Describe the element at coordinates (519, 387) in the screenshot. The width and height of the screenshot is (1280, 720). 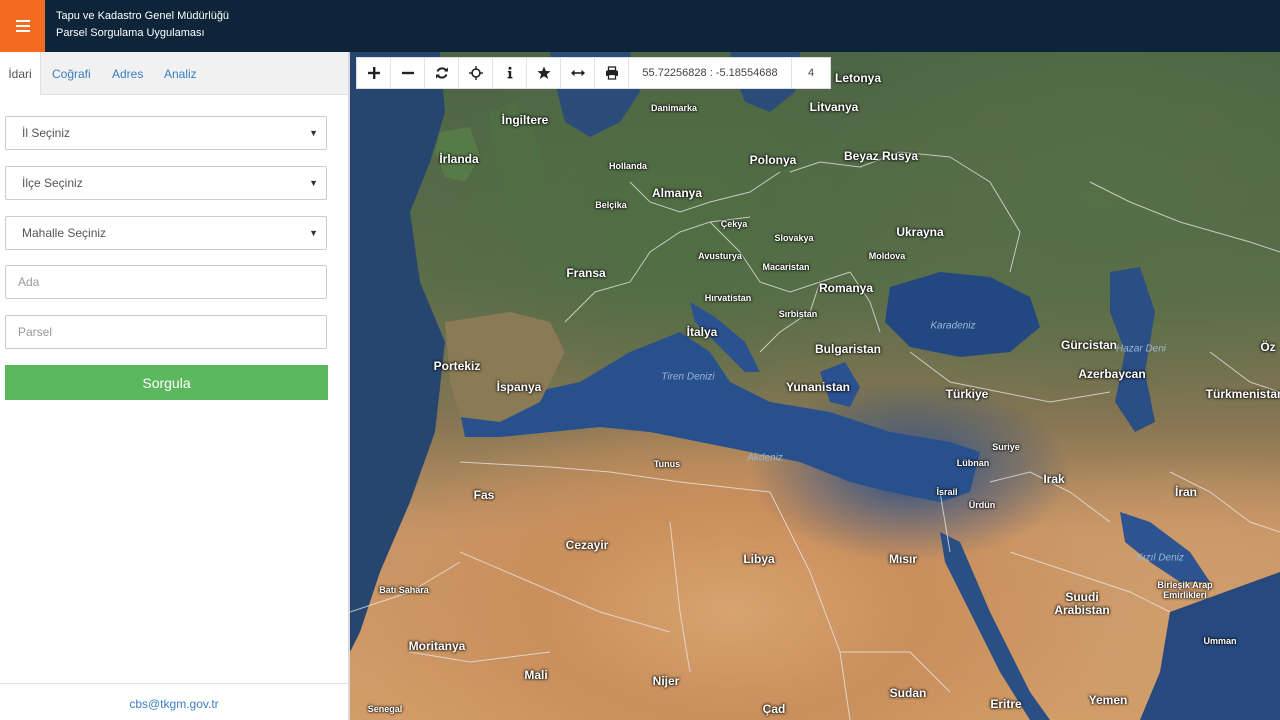
I see `map-label: İspanya` at that location.